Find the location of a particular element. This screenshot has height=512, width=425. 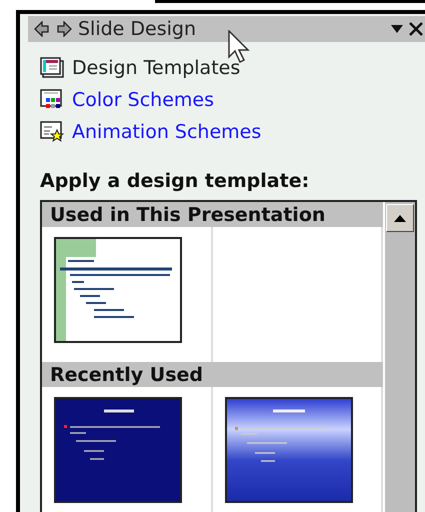

close-icon is located at coordinates (416, 29).